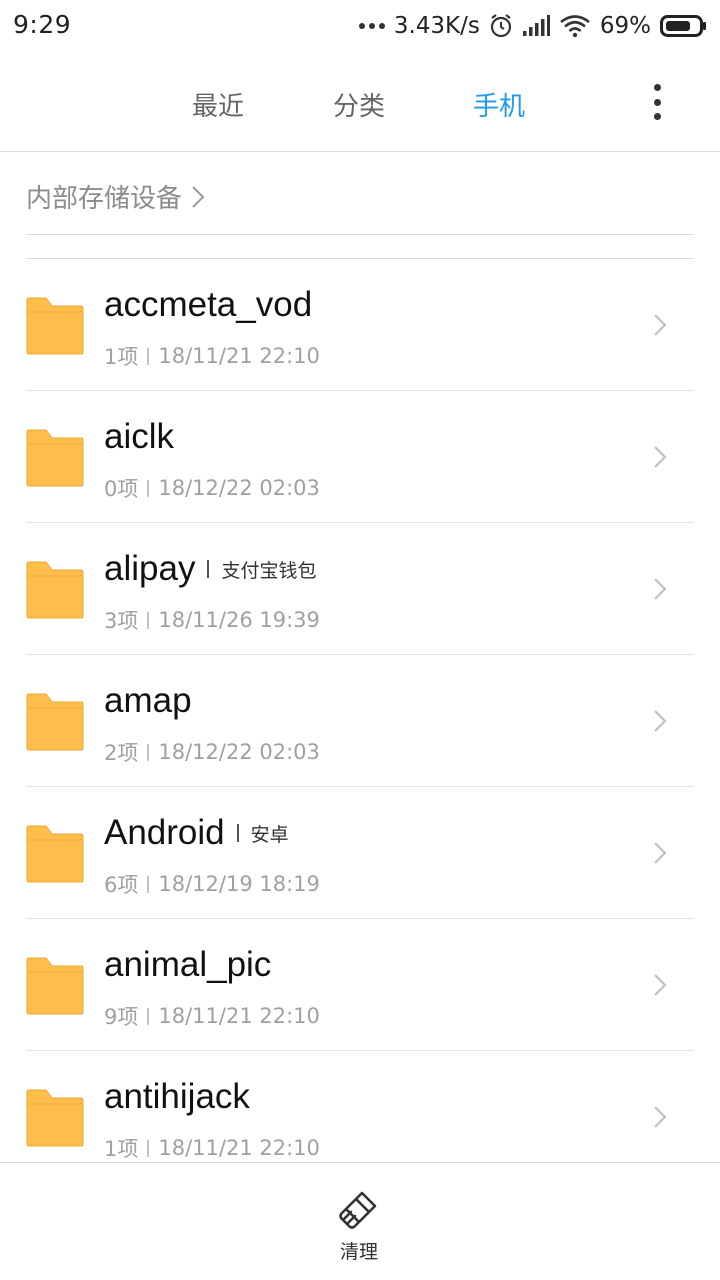  I want to click on folder-tag: 支付宝钱包, so click(269, 570).